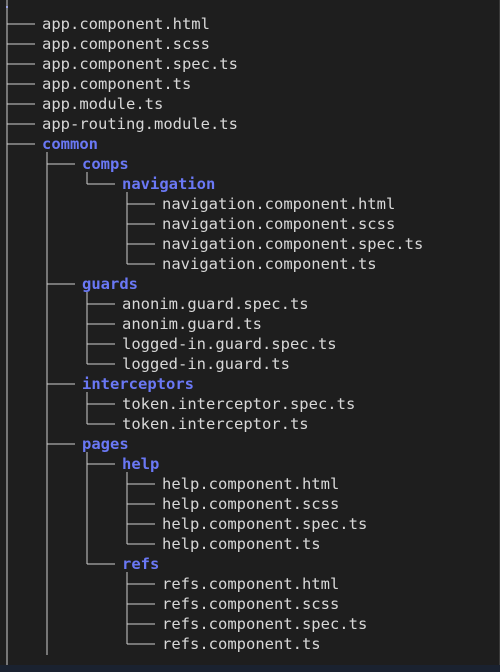 The image size is (500, 672). Describe the element at coordinates (70, 144) in the screenshot. I see `tree-folder: common` at that location.